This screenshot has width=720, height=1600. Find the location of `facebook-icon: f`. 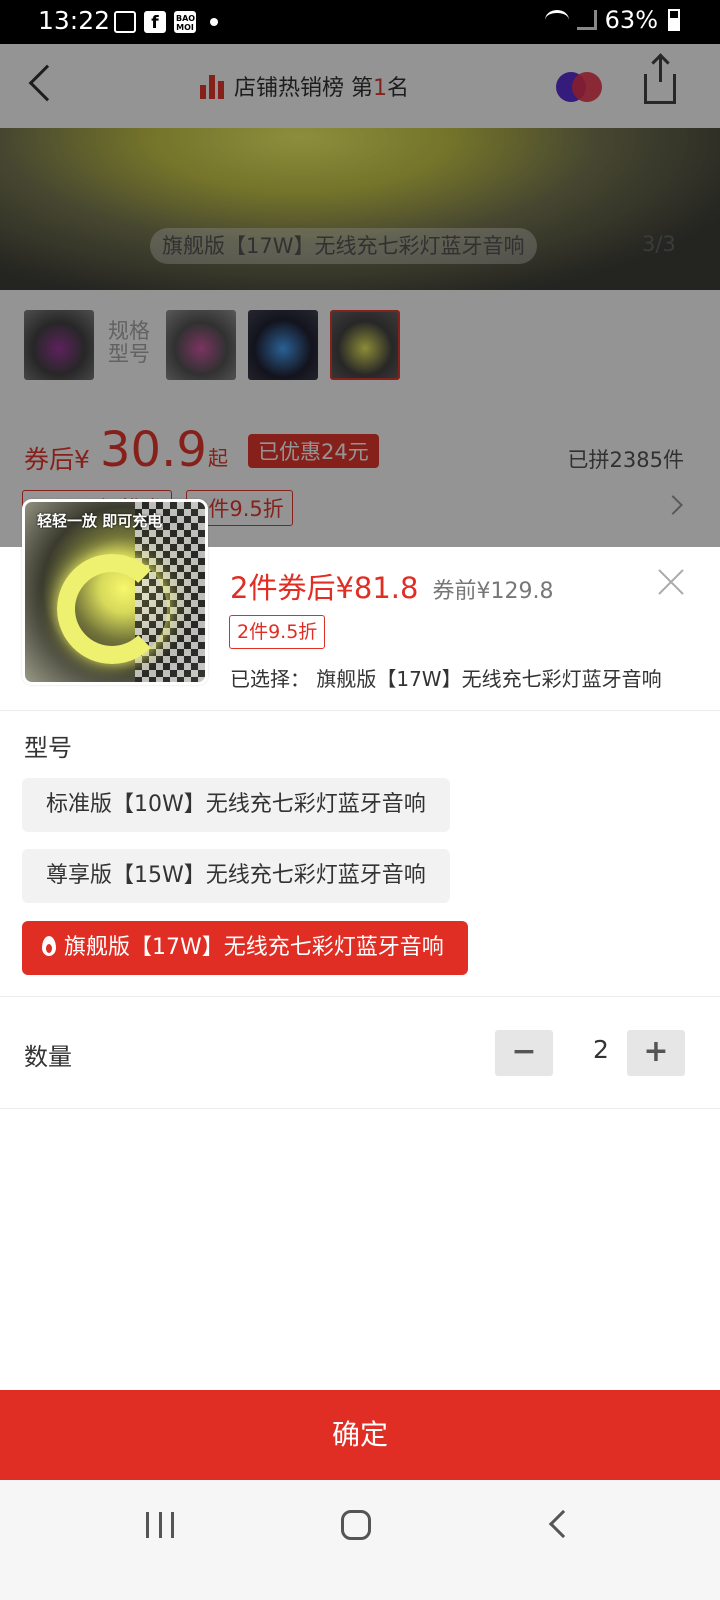

facebook-icon: f is located at coordinates (155, 22).